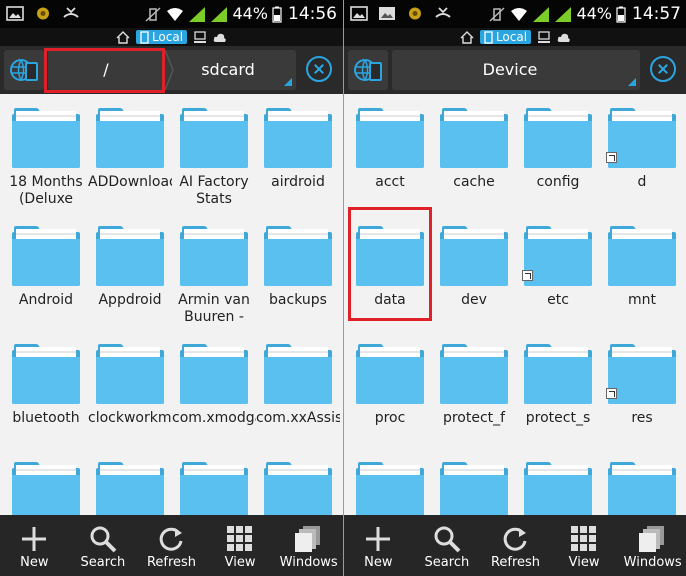 The height and width of the screenshot is (576, 686). Describe the element at coordinates (515, 14) in the screenshot. I see `status-bar: 44% 14:57` at that location.